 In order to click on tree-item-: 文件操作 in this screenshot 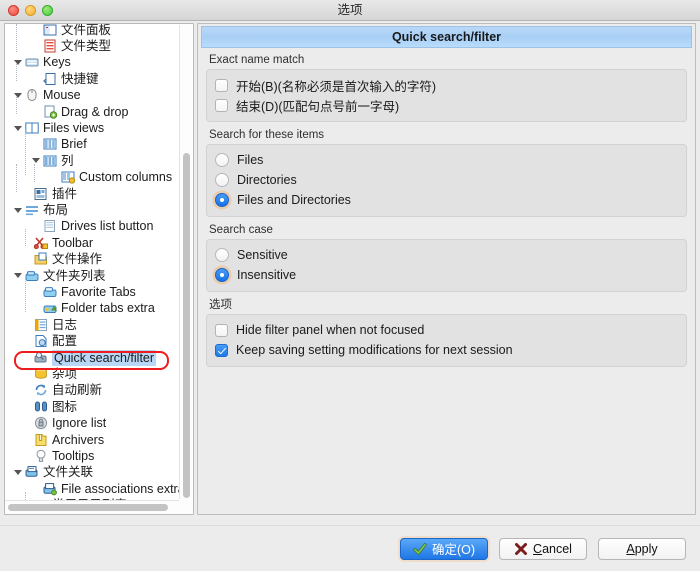, I will do `click(61, 259)`.